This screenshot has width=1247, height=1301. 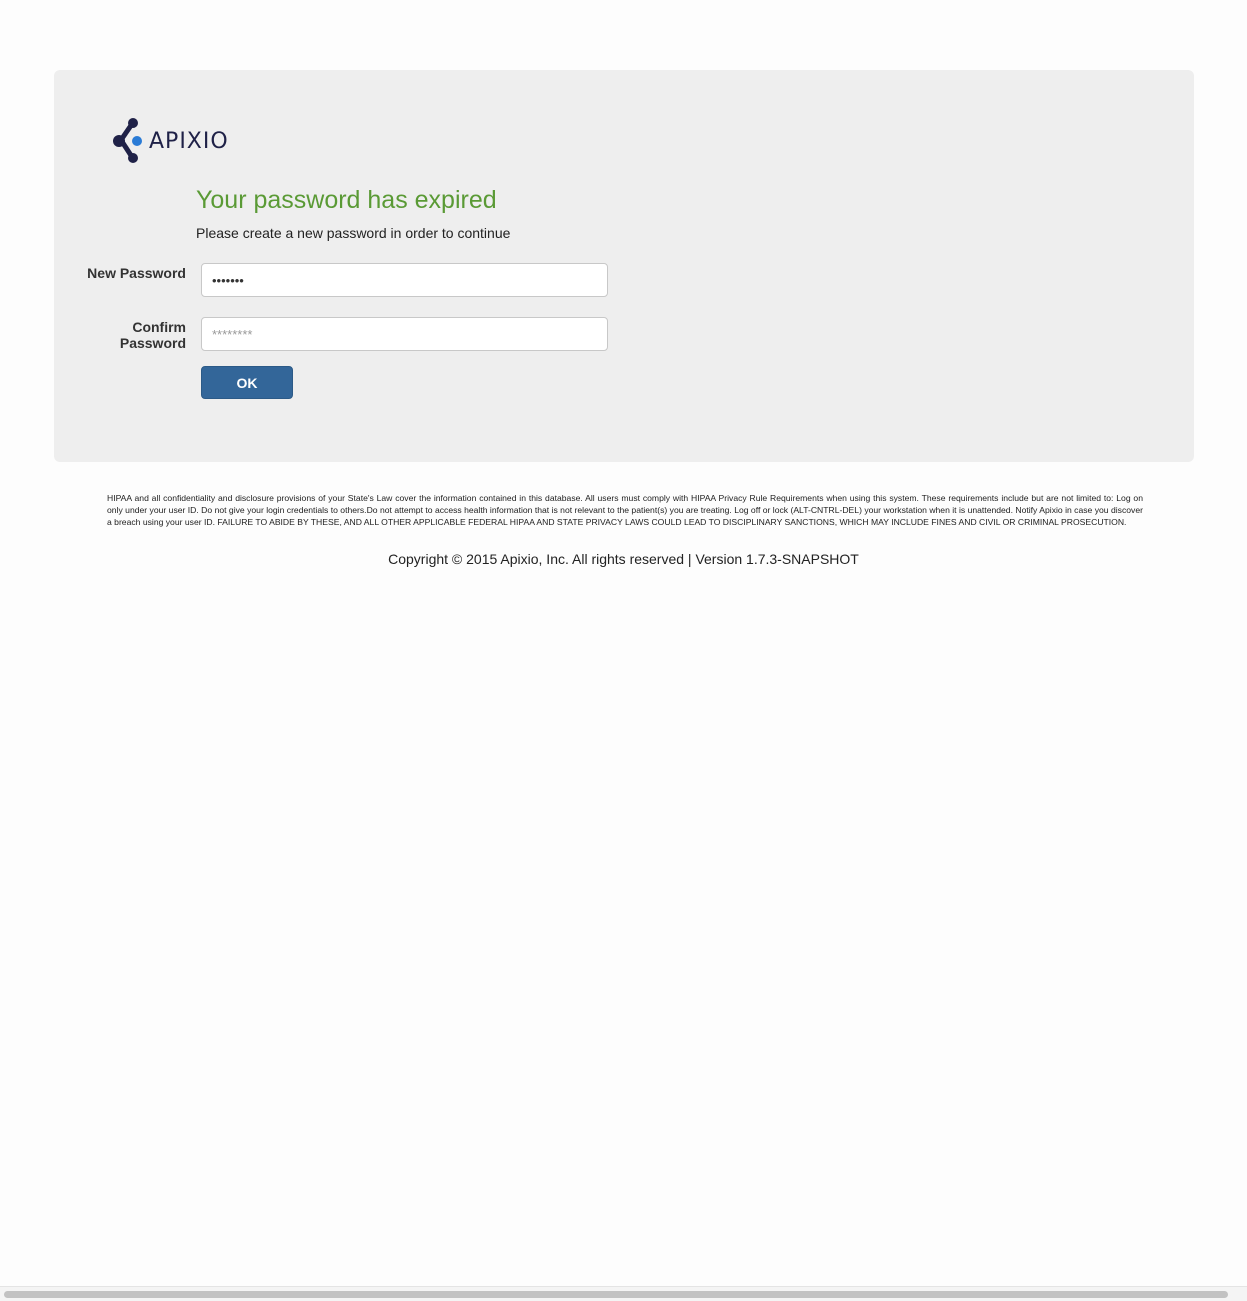 I want to click on apixio-logo-icon, so click(x=127, y=140).